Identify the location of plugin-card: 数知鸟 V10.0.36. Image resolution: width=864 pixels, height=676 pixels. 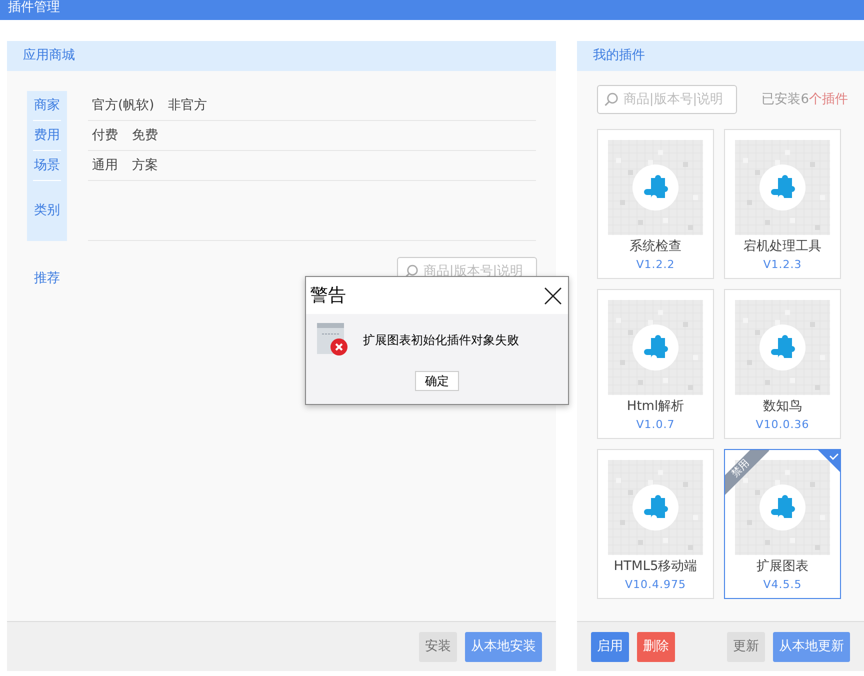
(782, 364).